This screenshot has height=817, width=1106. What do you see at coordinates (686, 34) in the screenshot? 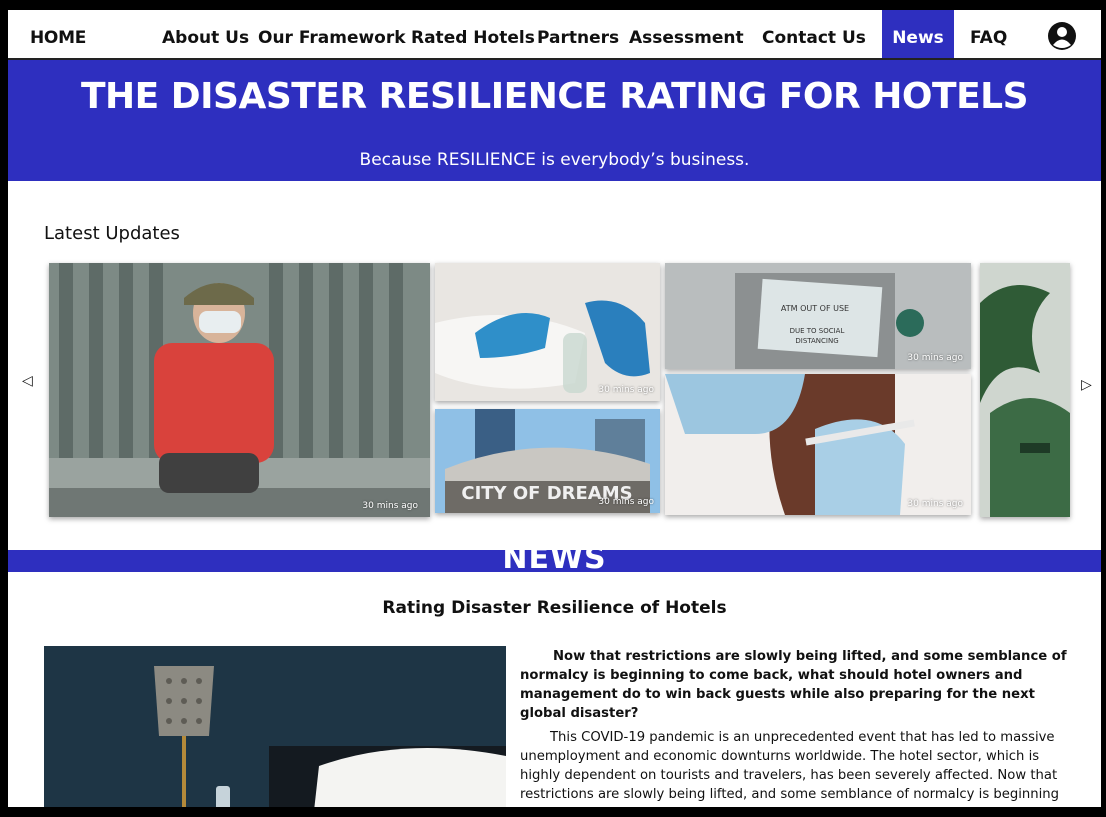
I see `nav-assessment: Assessment` at bounding box center [686, 34].